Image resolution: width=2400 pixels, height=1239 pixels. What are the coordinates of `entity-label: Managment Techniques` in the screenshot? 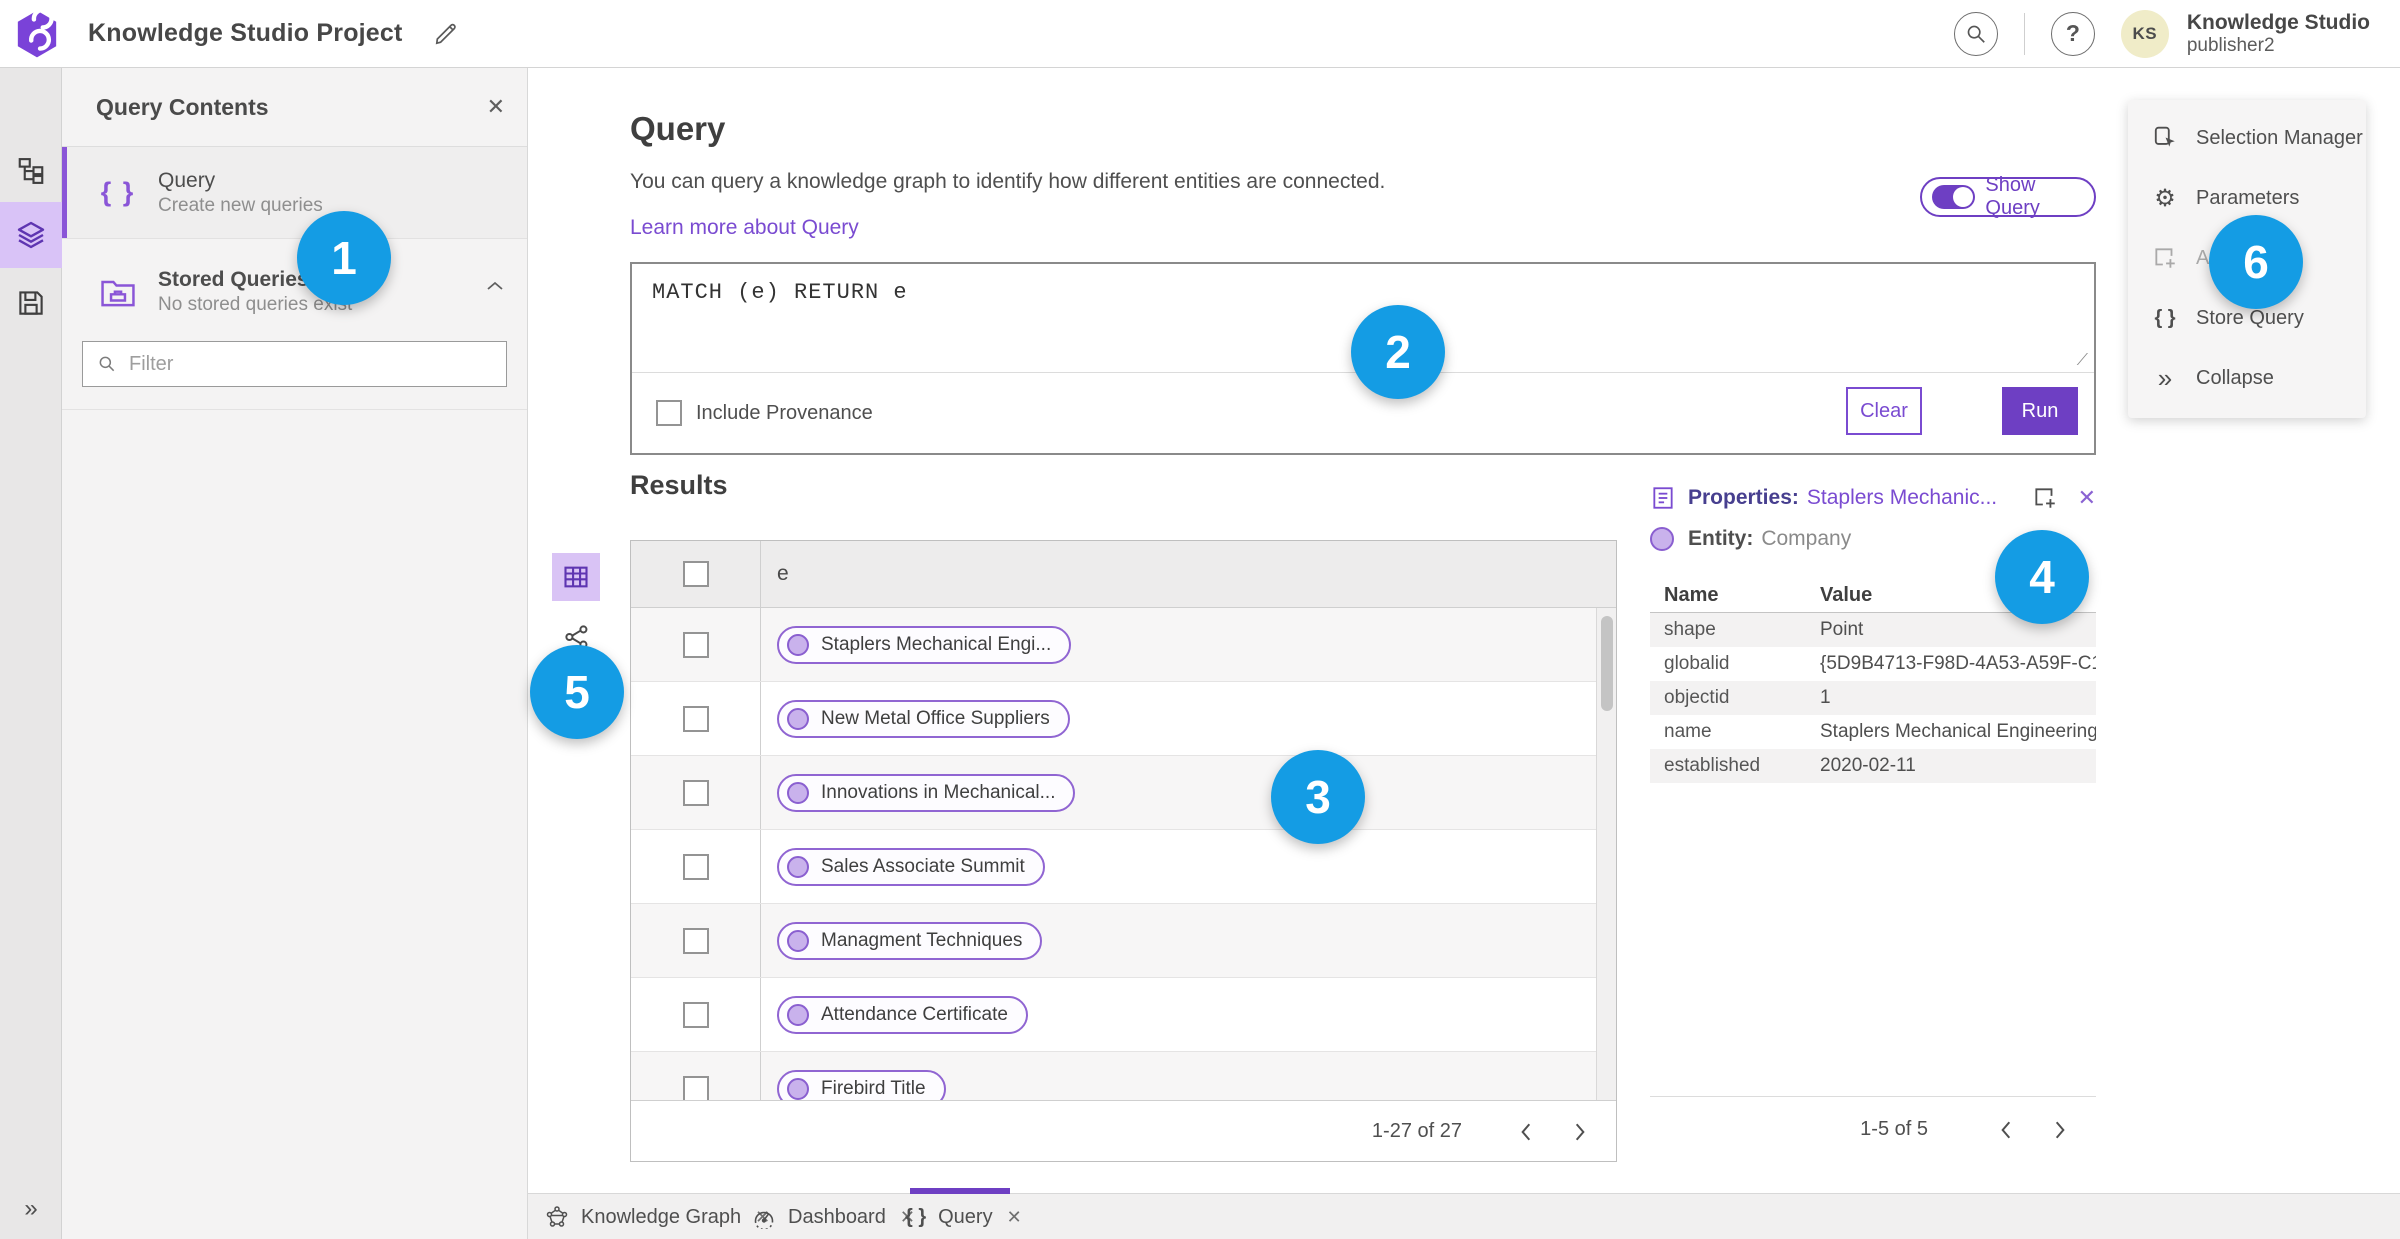 It's located at (922, 940).